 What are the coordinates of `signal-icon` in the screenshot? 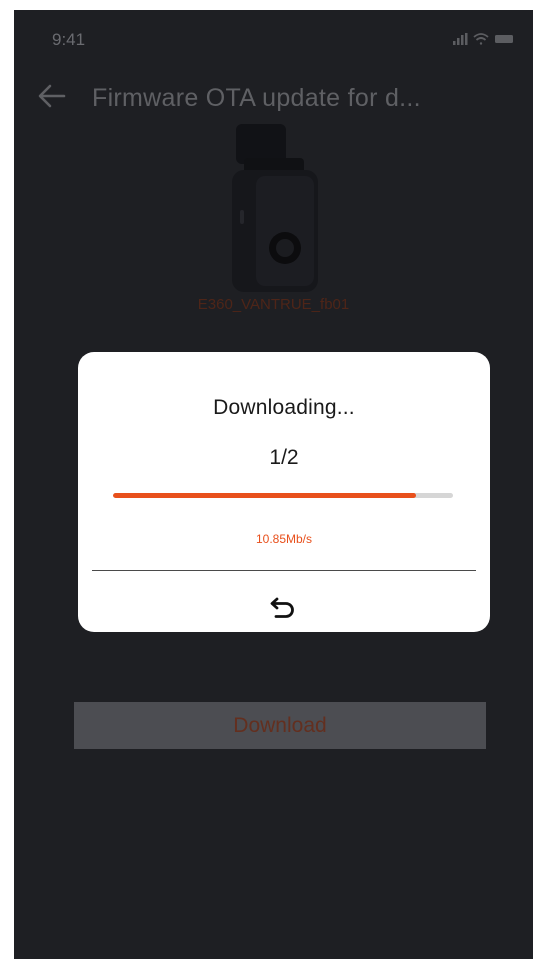 It's located at (460, 39).